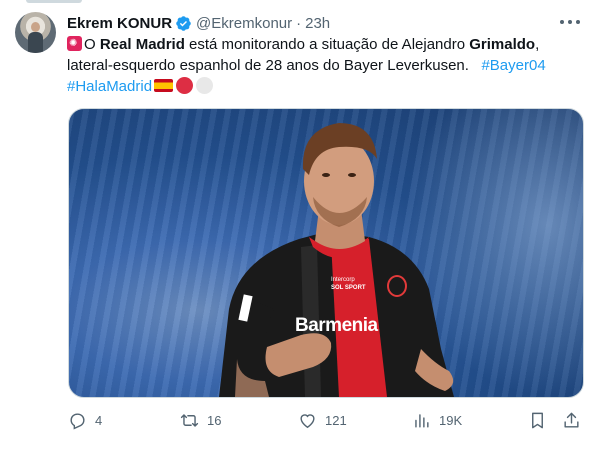  I want to click on views-button: 19K, so click(437, 420).